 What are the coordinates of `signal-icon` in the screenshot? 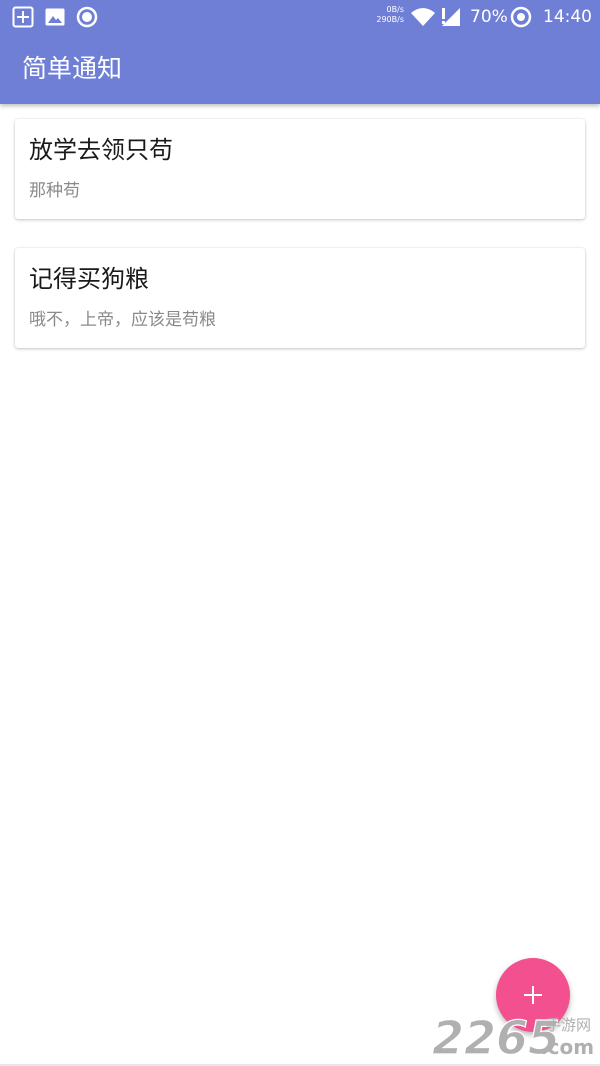 It's located at (451, 17).